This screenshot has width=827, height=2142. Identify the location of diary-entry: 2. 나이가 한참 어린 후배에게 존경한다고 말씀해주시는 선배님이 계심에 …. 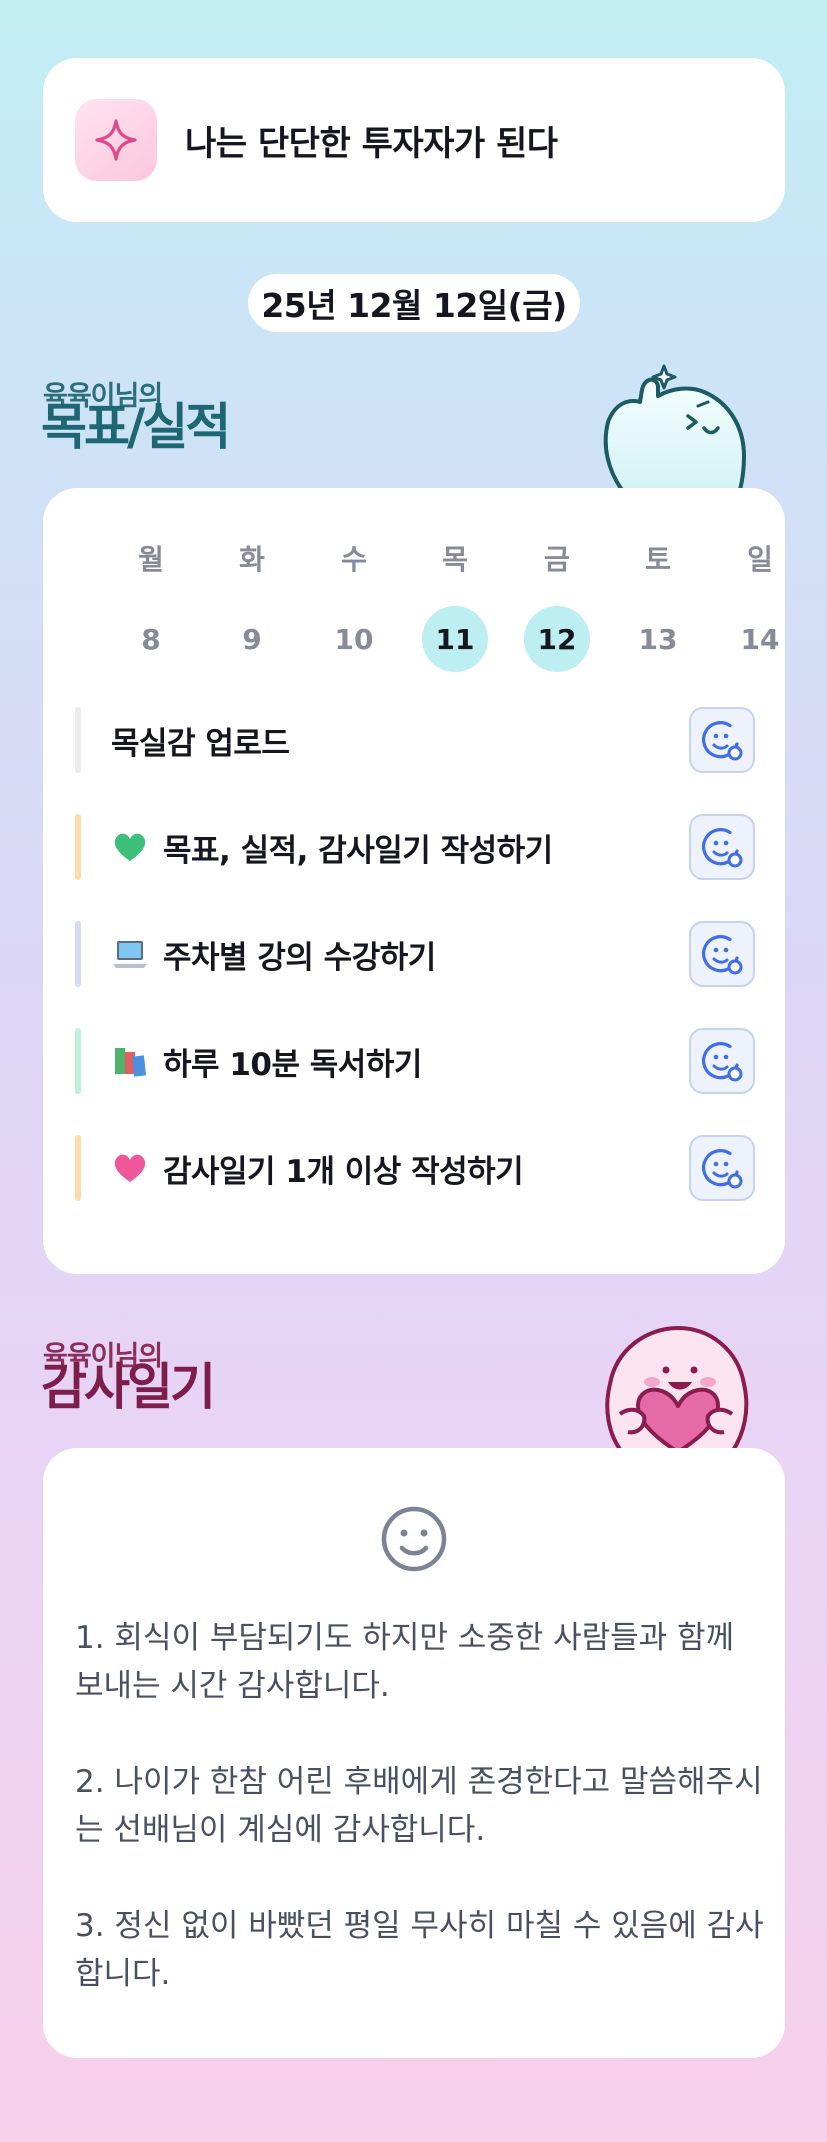
(419, 1806).